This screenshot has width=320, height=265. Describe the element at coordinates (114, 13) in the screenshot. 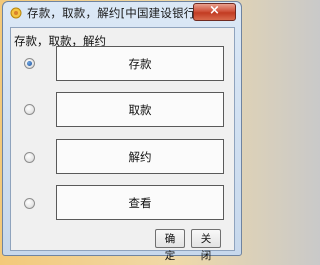

I see `window-title: 存款，取款，解约[中国建设银行]` at that location.